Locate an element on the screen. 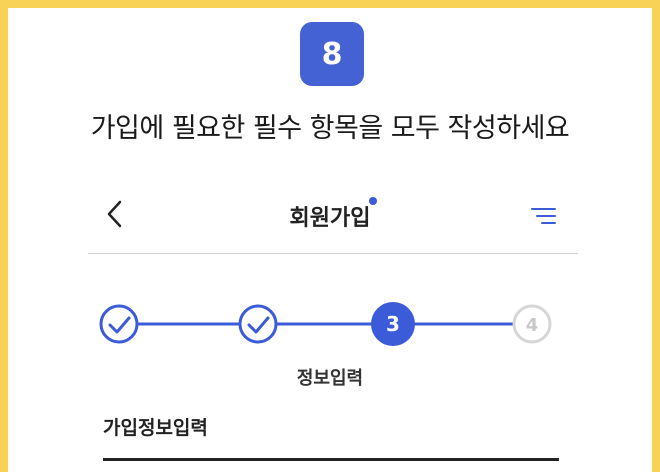 Image resolution: width=660 pixels, height=472 pixels. current-step-label: 정보입력 is located at coordinates (330, 378).